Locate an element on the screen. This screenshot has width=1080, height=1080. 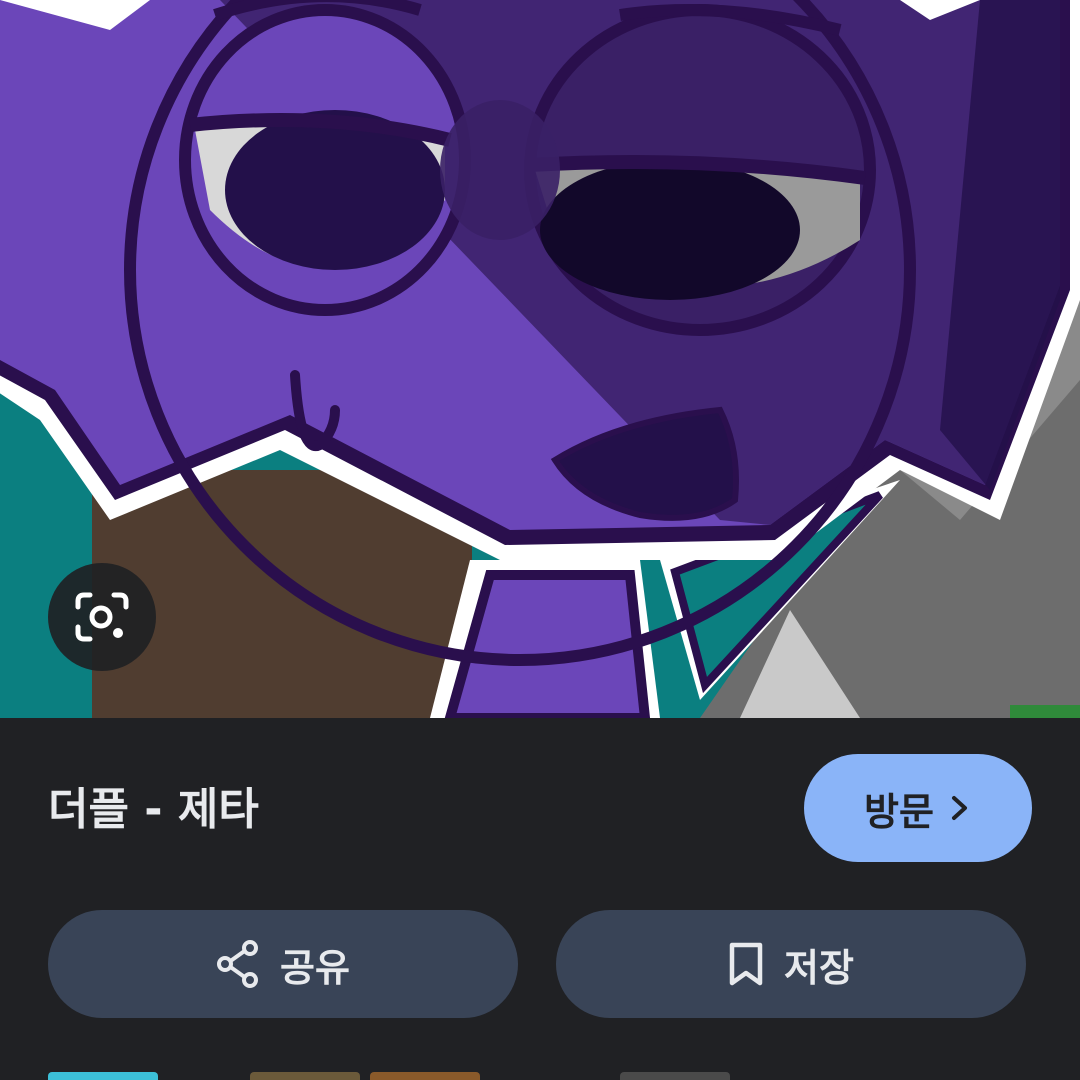
related-images-strip is located at coordinates (540, 1076).